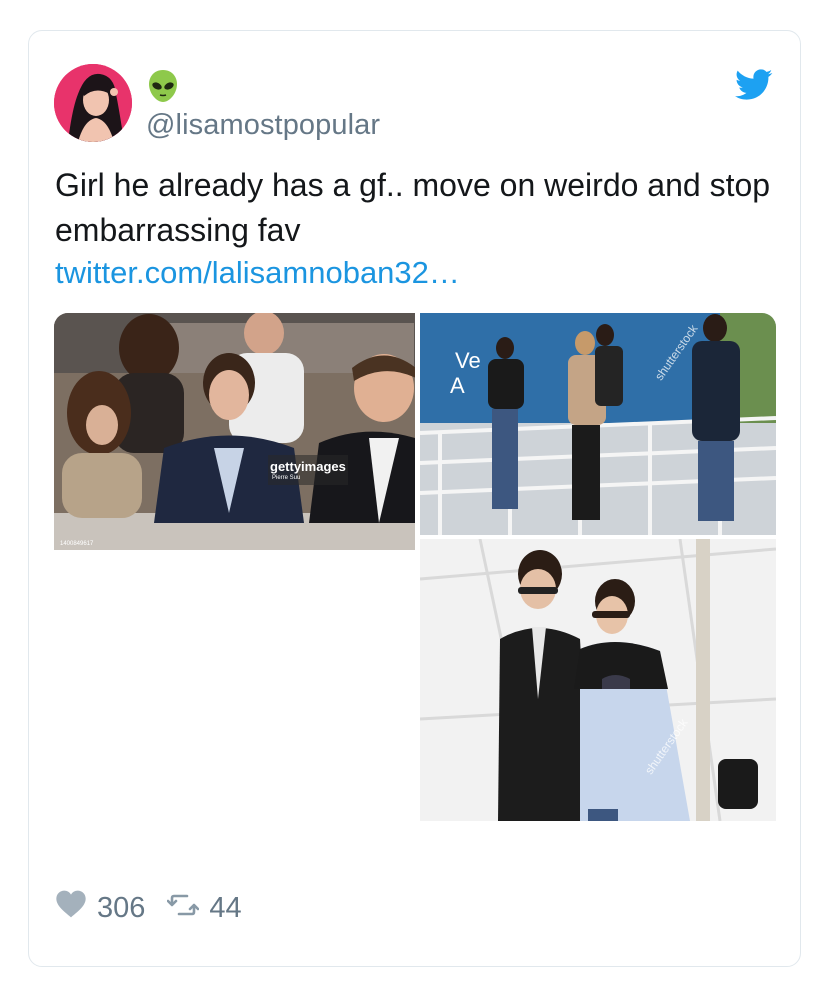 This screenshot has height=990, width=828. Describe the element at coordinates (163, 86) in the screenshot. I see `alien-icon` at that location.